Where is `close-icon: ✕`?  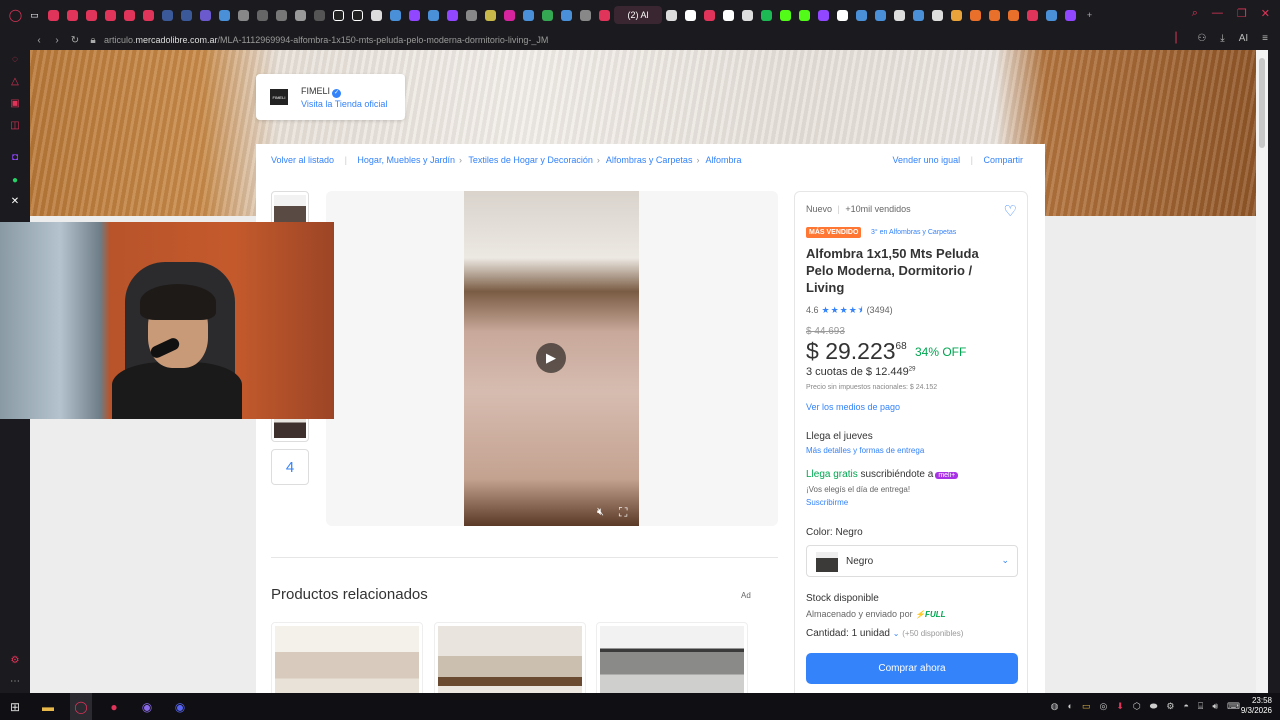
close-icon: ✕ is located at coordinates (1265, 13).